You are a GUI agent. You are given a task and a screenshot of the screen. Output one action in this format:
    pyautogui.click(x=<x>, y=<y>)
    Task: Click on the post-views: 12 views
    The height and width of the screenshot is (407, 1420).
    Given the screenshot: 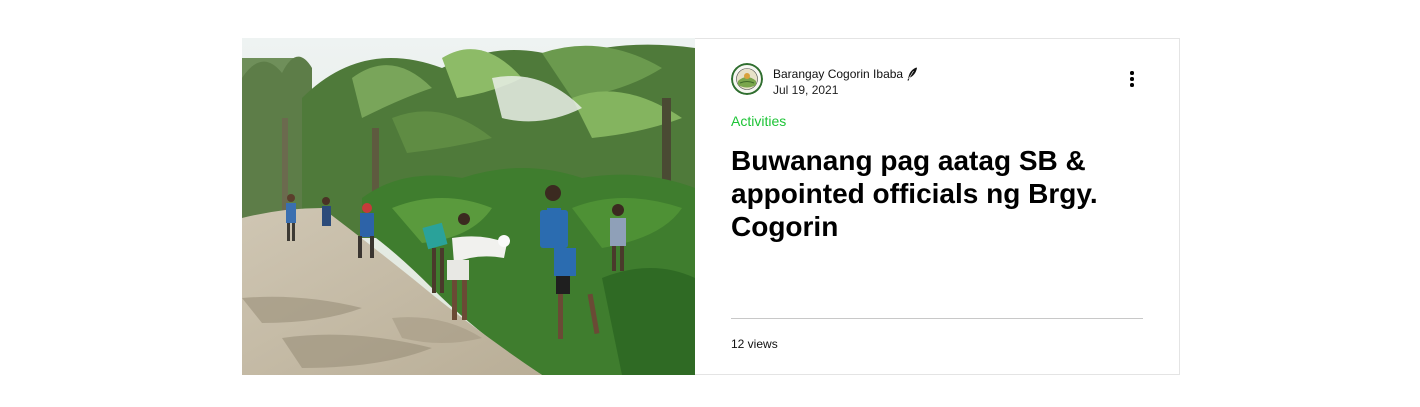 What is the action you would take?
    pyautogui.click(x=754, y=344)
    